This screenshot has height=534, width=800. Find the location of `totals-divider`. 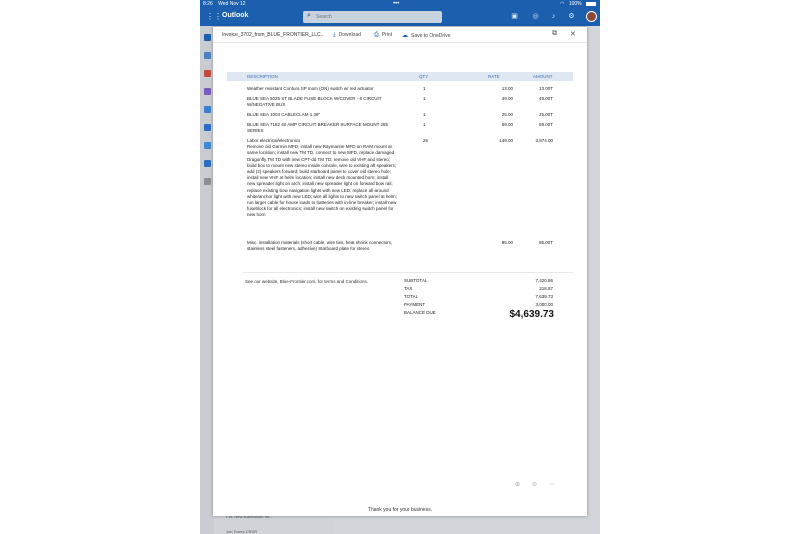

totals-divider is located at coordinates (408, 272).